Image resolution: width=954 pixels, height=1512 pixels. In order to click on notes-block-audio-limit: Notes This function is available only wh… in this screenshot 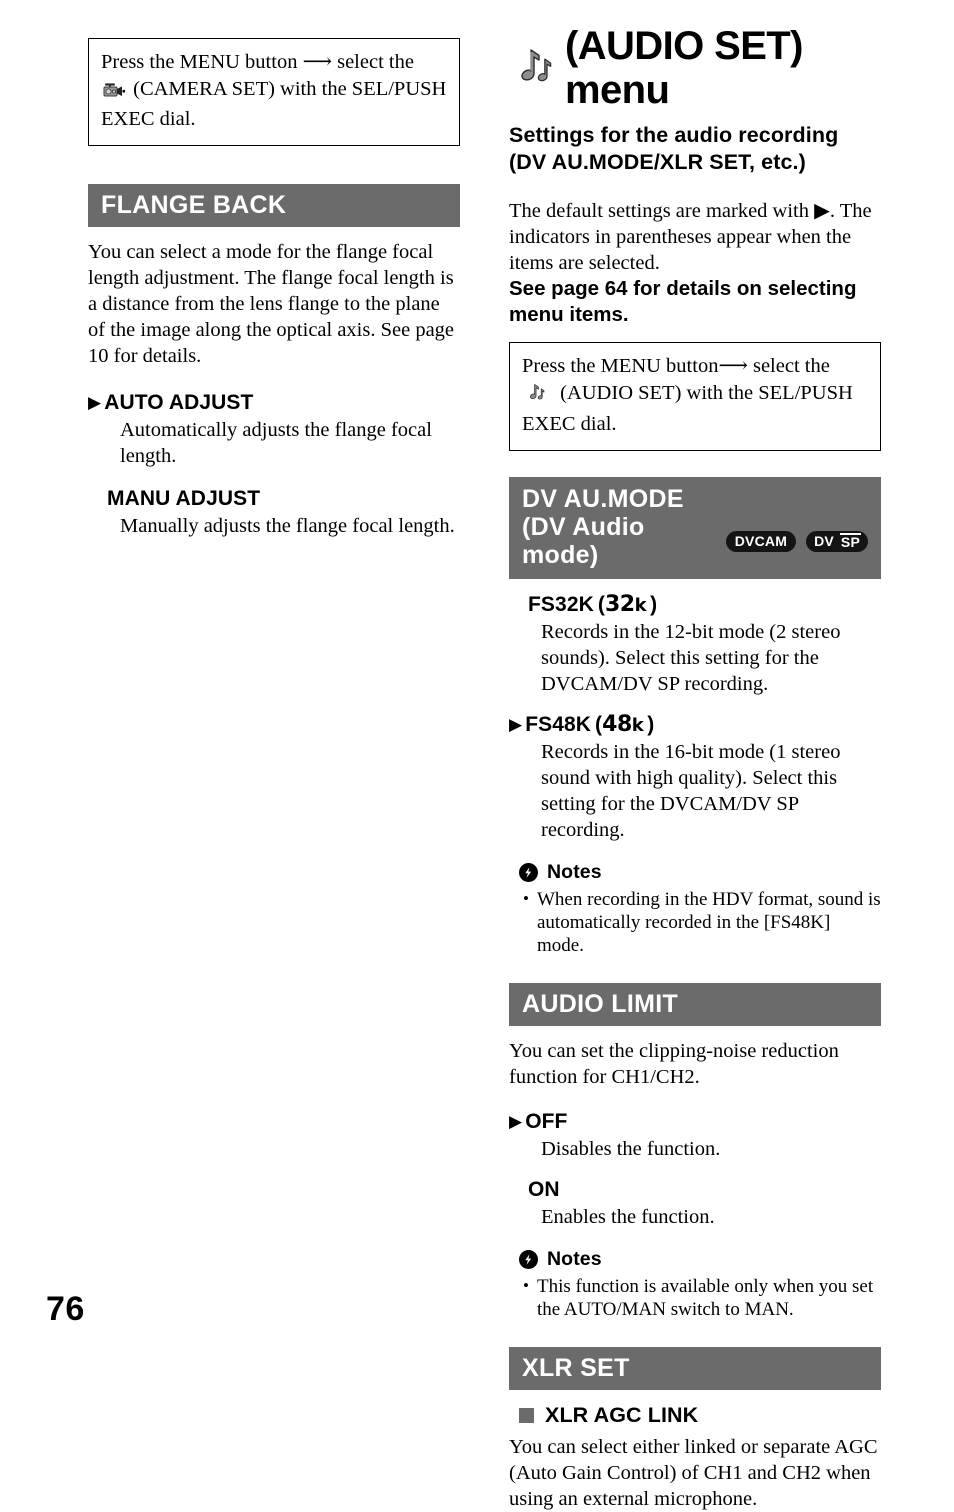, I will do `click(695, 1284)`.